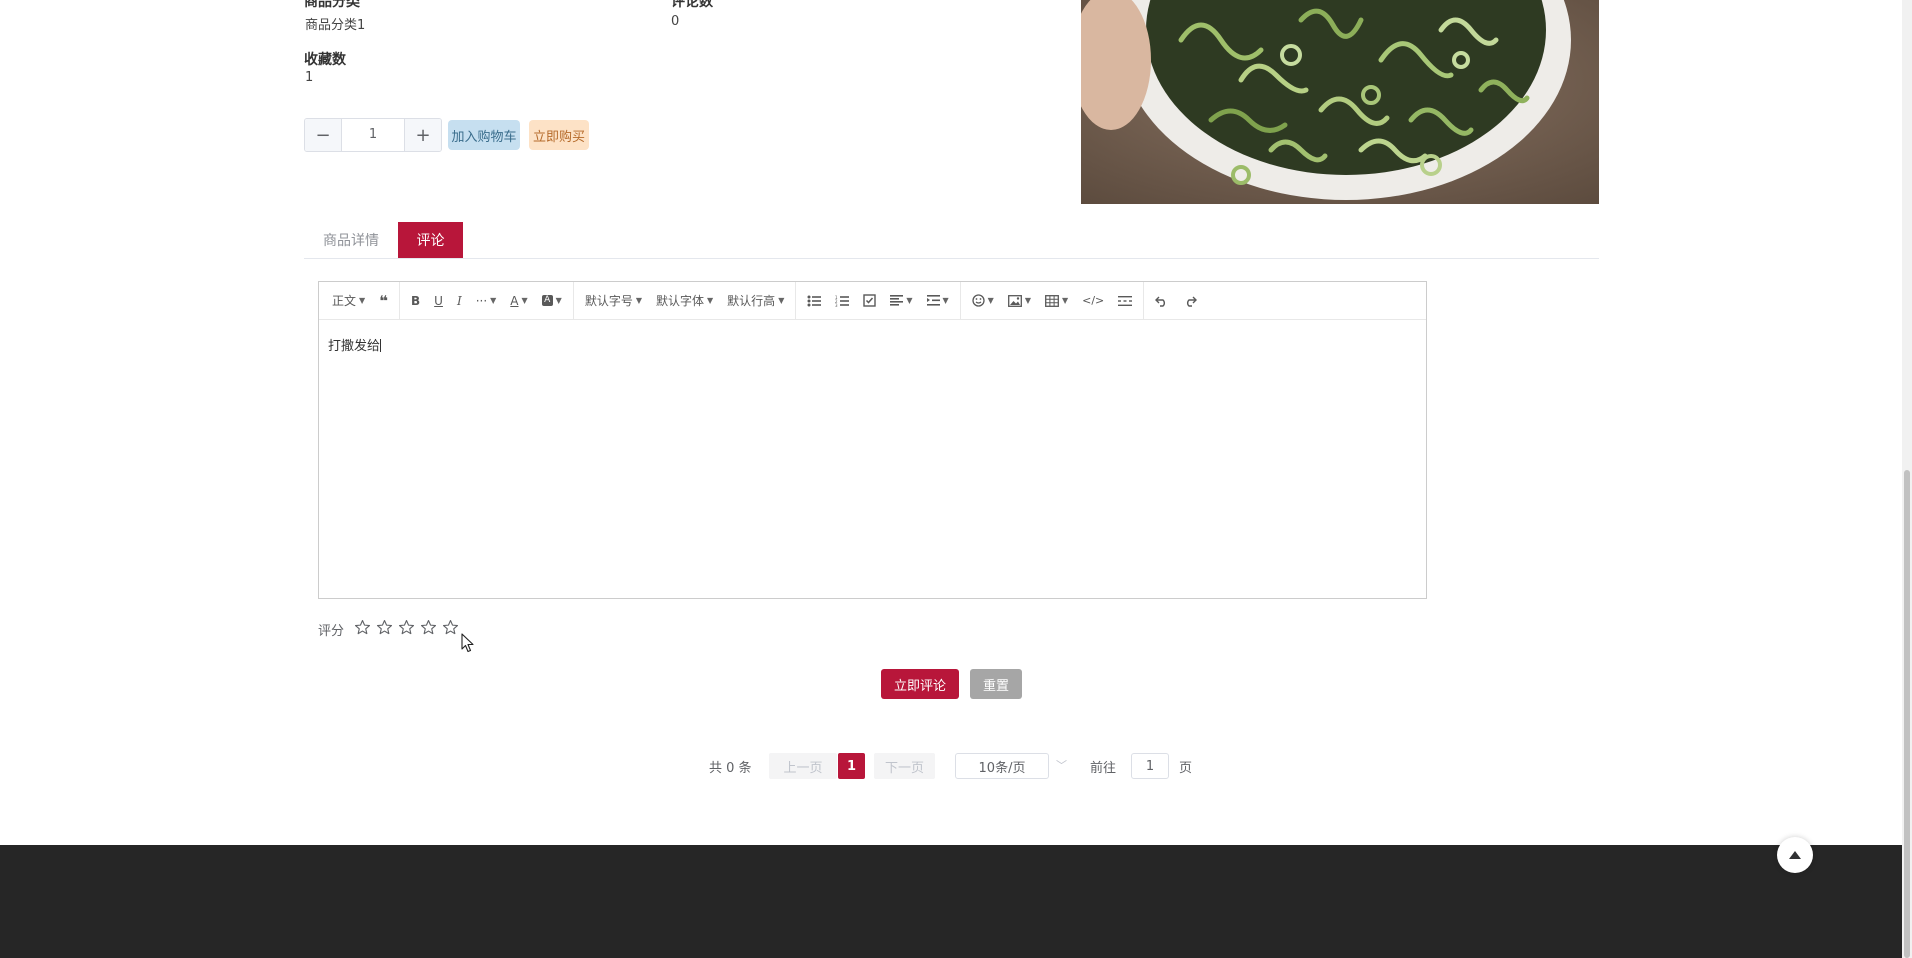  I want to click on back-to-top-button, so click(1795, 855).